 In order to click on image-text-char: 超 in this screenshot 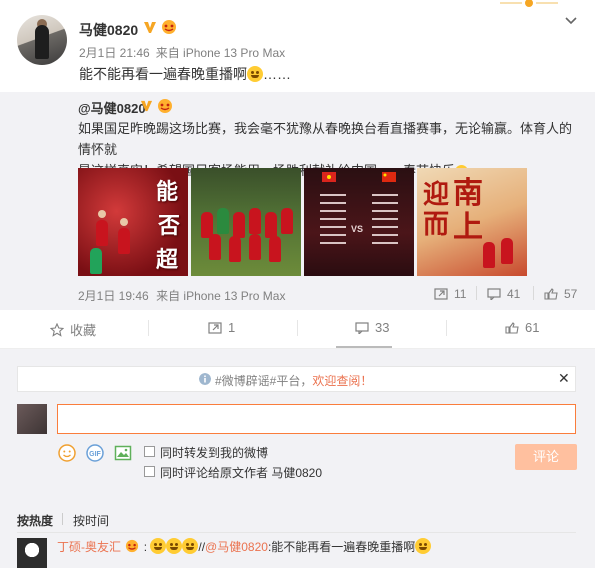, I will do `click(167, 260)`.